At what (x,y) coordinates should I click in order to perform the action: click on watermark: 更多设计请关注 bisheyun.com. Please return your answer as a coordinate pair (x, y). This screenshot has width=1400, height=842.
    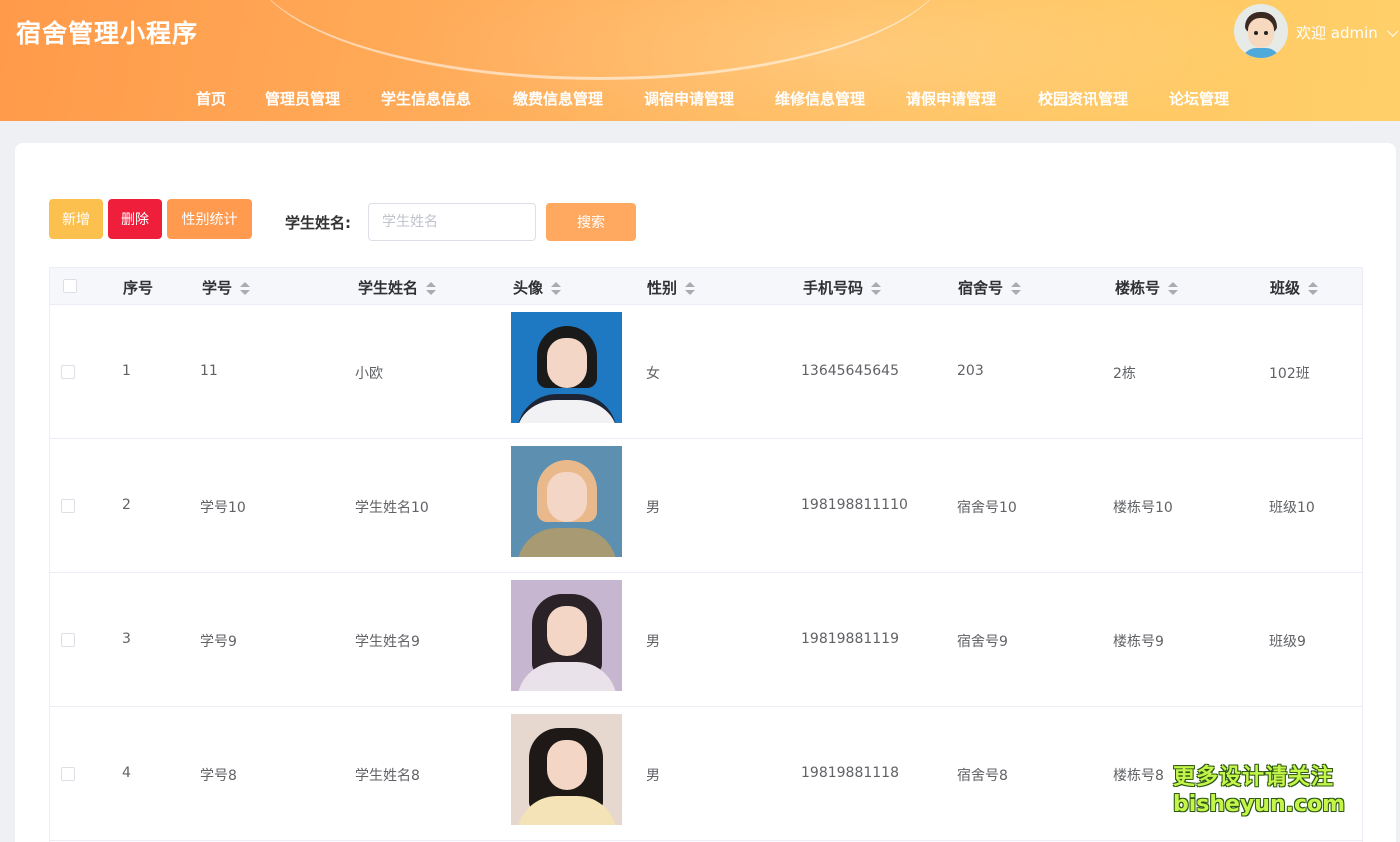
    Looking at the image, I should click on (1259, 791).